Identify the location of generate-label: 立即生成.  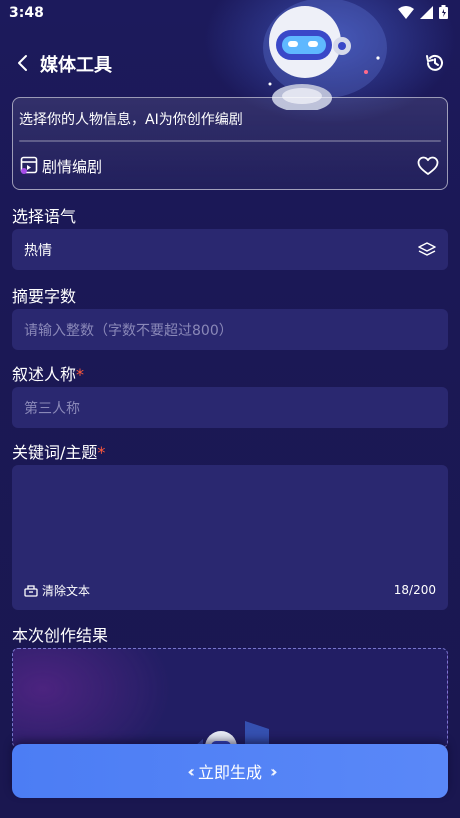
(229, 772).